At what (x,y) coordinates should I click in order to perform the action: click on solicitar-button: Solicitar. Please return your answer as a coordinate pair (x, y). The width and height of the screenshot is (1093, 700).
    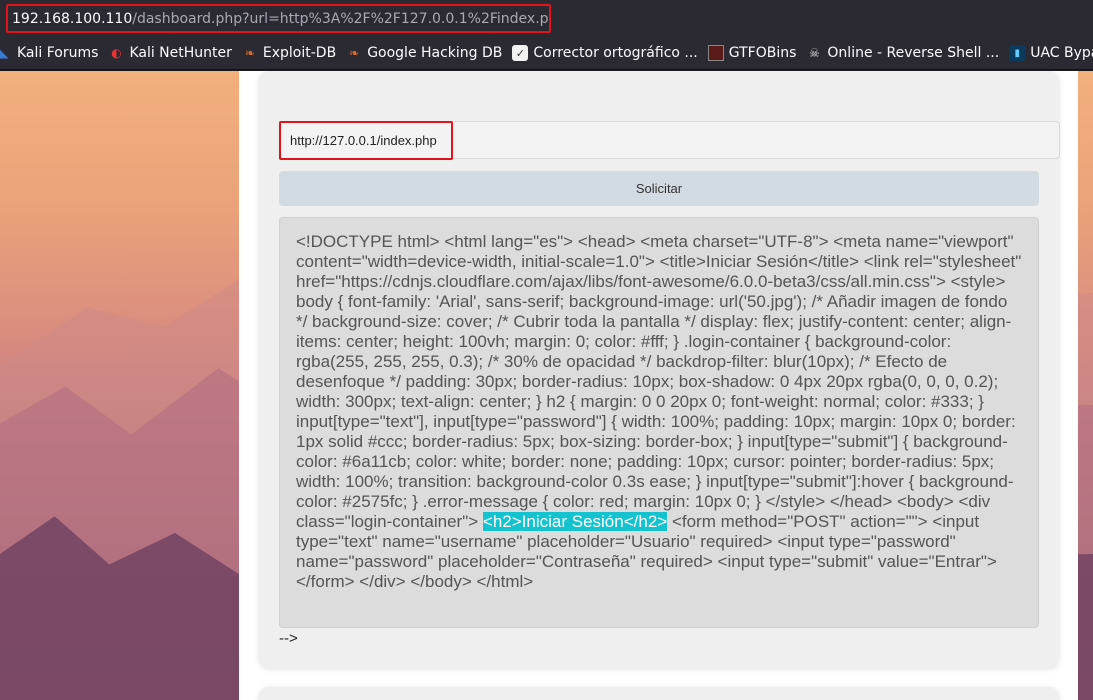
    Looking at the image, I should click on (659, 188).